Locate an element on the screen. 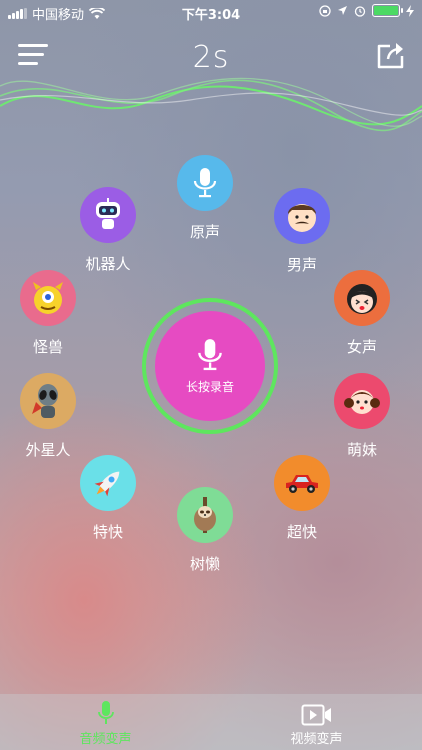 The image size is (422, 750). effect-very-fast-circle is located at coordinates (108, 483).